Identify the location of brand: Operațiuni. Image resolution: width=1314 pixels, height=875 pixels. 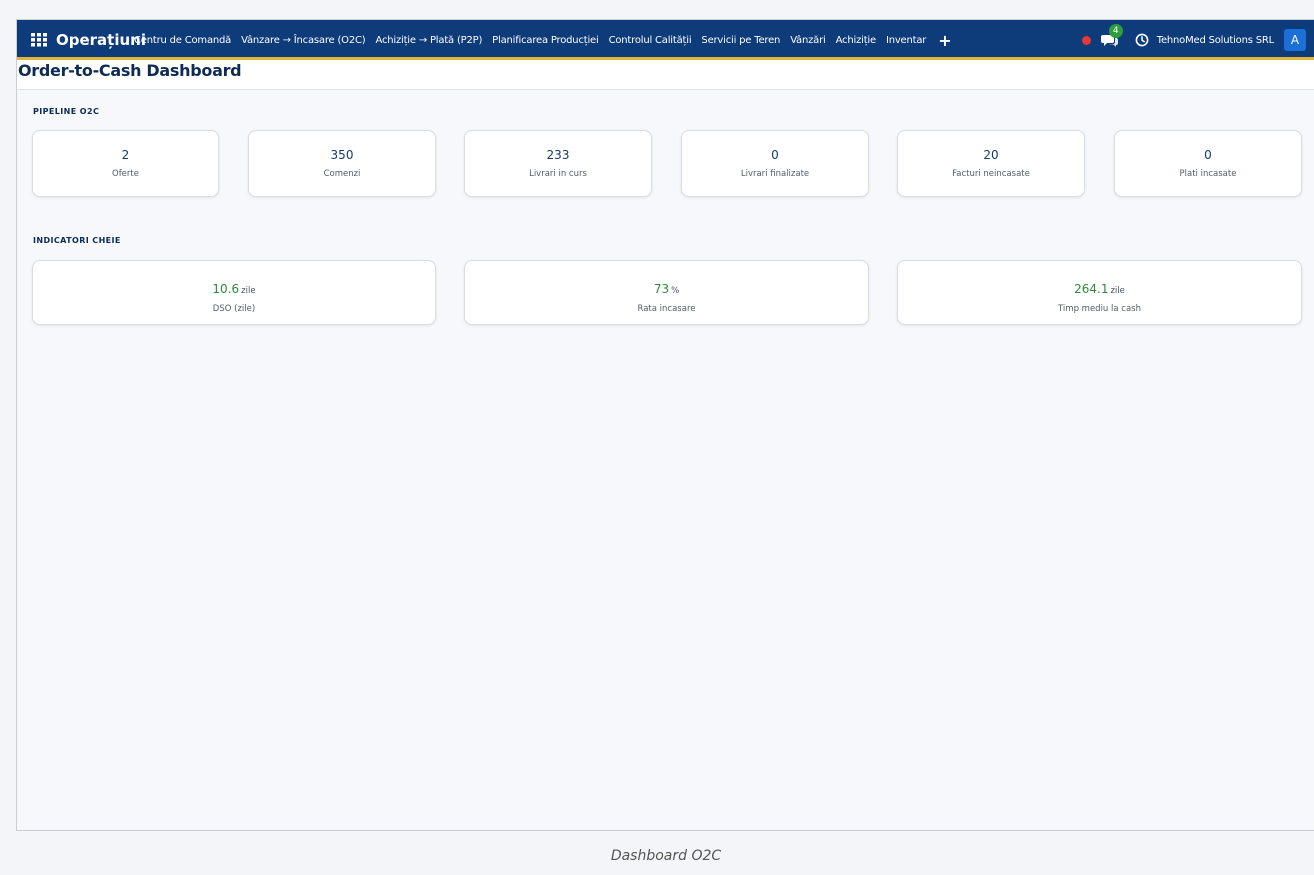
(88, 40).